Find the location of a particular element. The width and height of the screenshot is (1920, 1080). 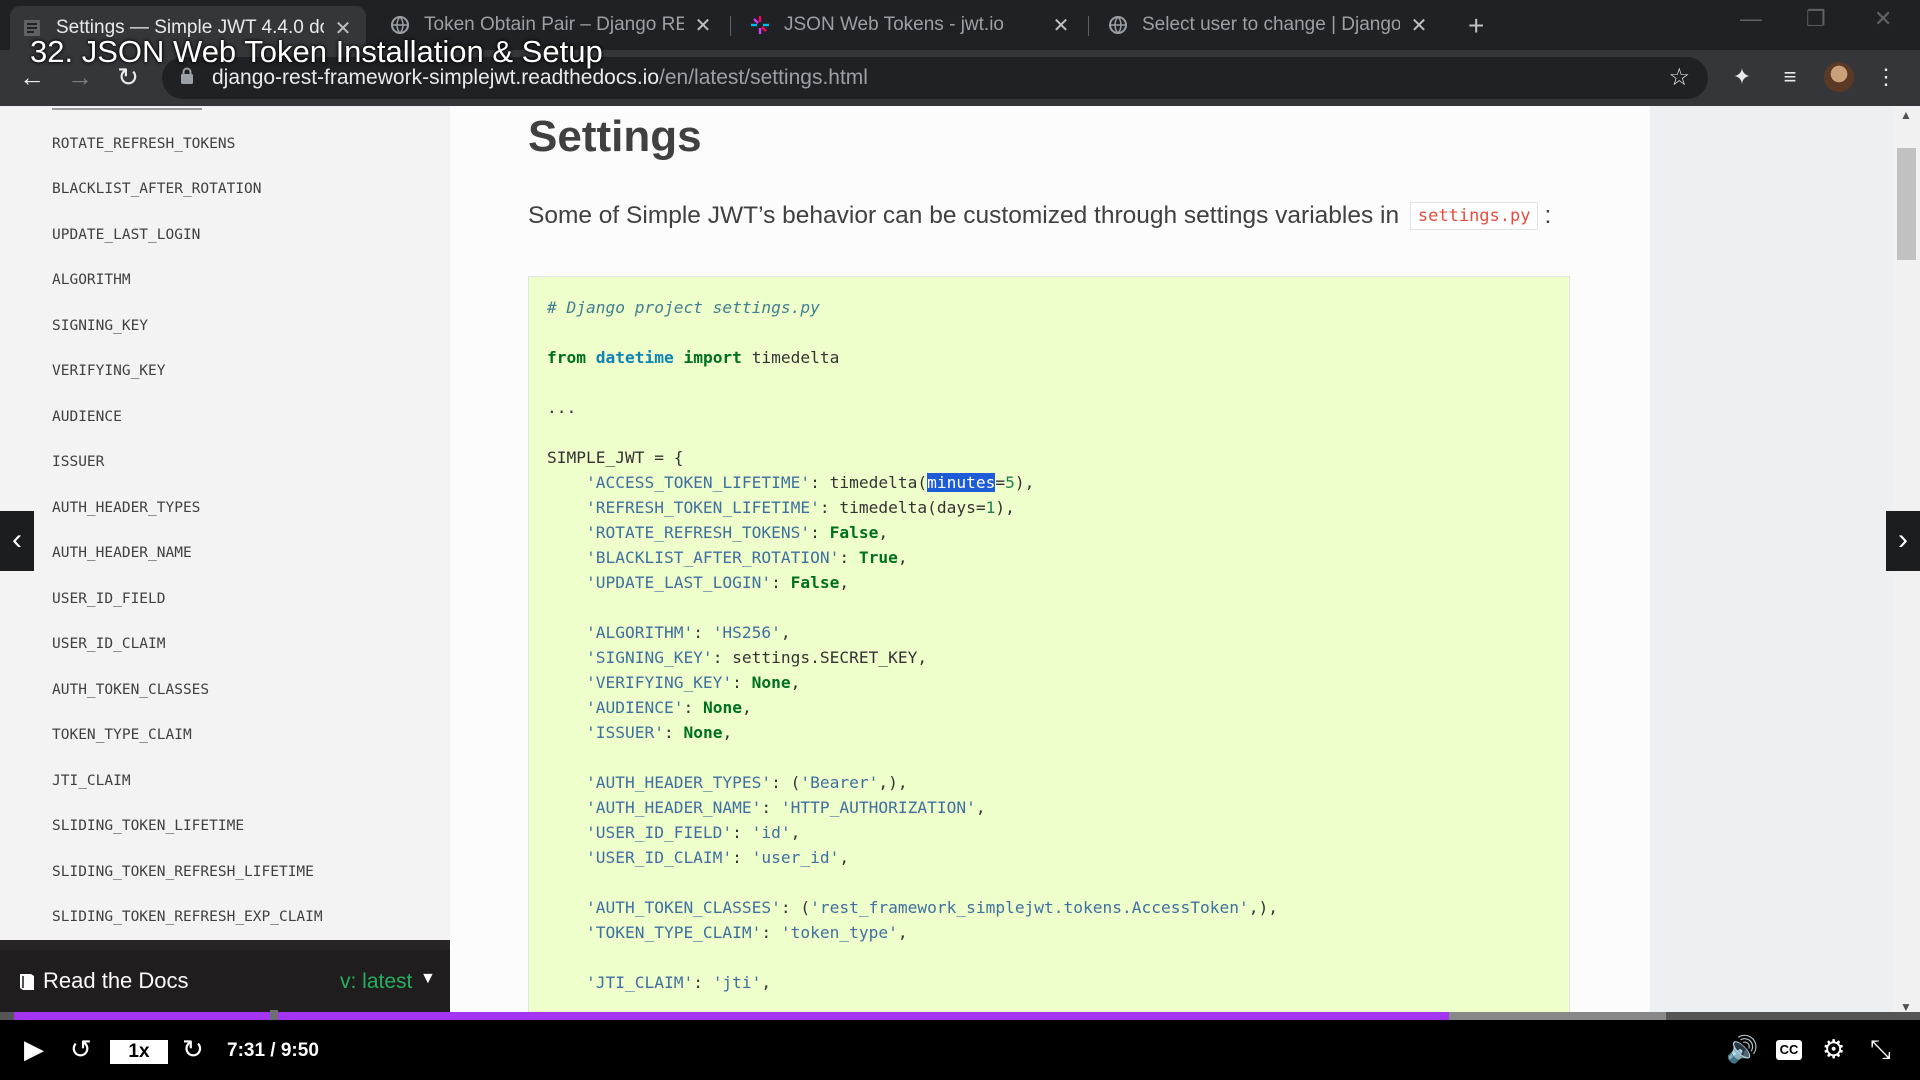

url-path: /en/latest/settings.html is located at coordinates (763, 77).